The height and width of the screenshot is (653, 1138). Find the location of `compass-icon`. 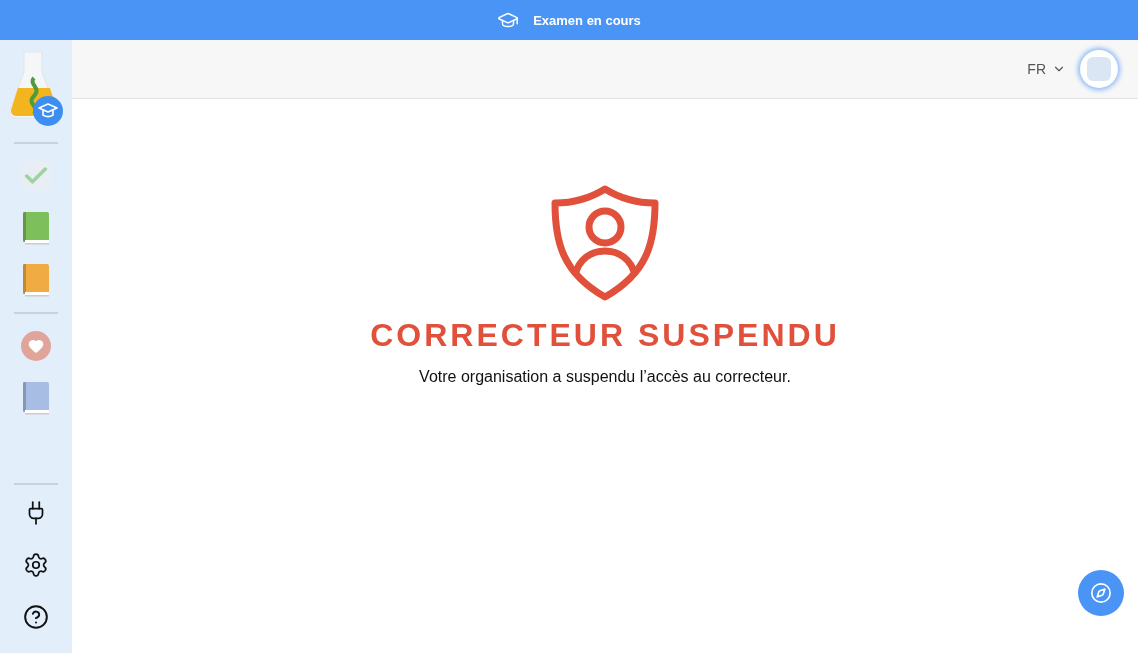

compass-icon is located at coordinates (1101, 593).